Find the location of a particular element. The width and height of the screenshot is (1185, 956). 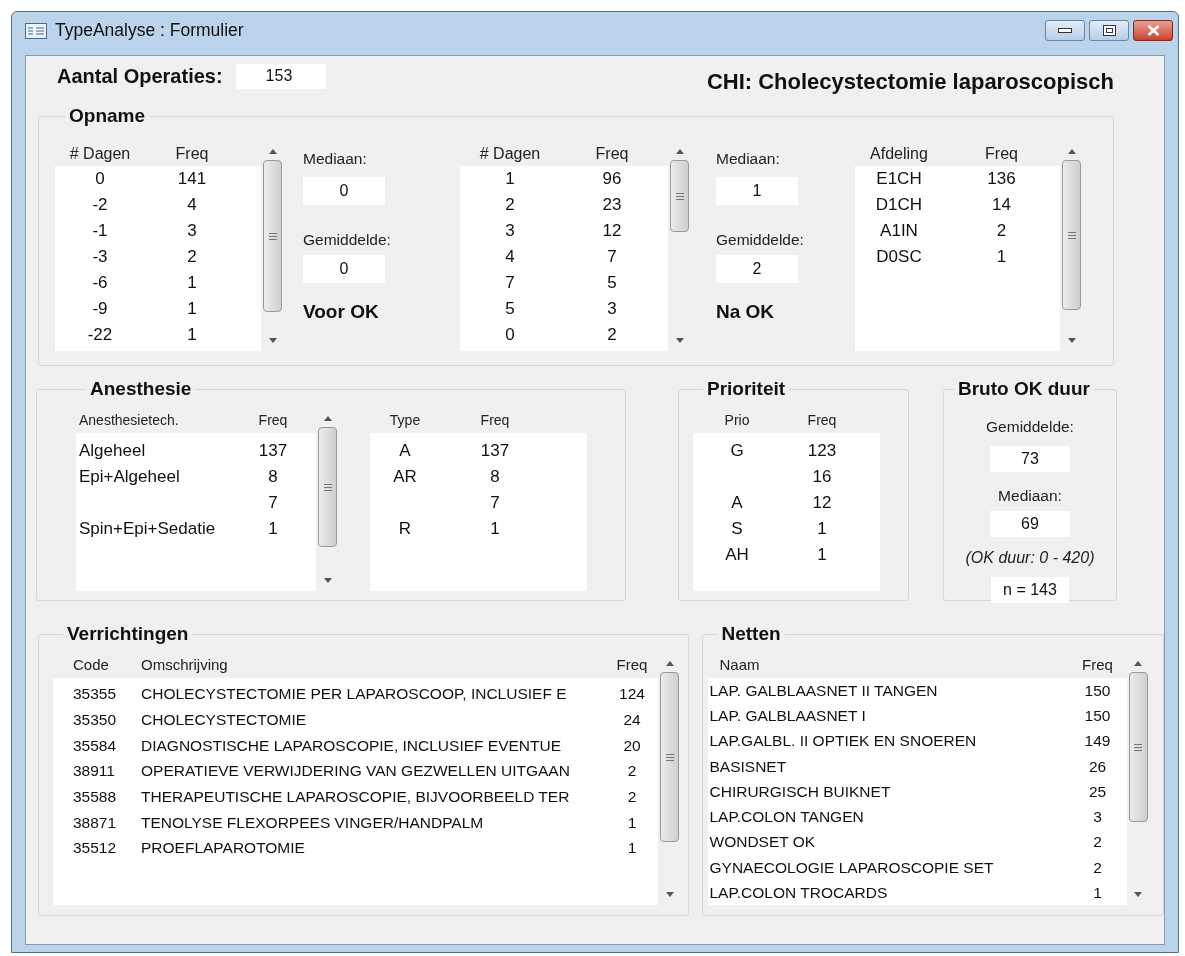

list-cell-text: 35584 is located at coordinates (95, 745).